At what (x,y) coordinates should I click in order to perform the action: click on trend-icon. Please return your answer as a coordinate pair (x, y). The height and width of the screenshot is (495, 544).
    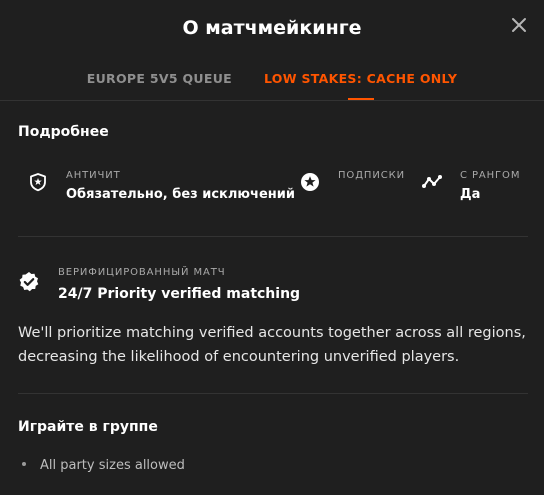
    Looking at the image, I should click on (432, 181).